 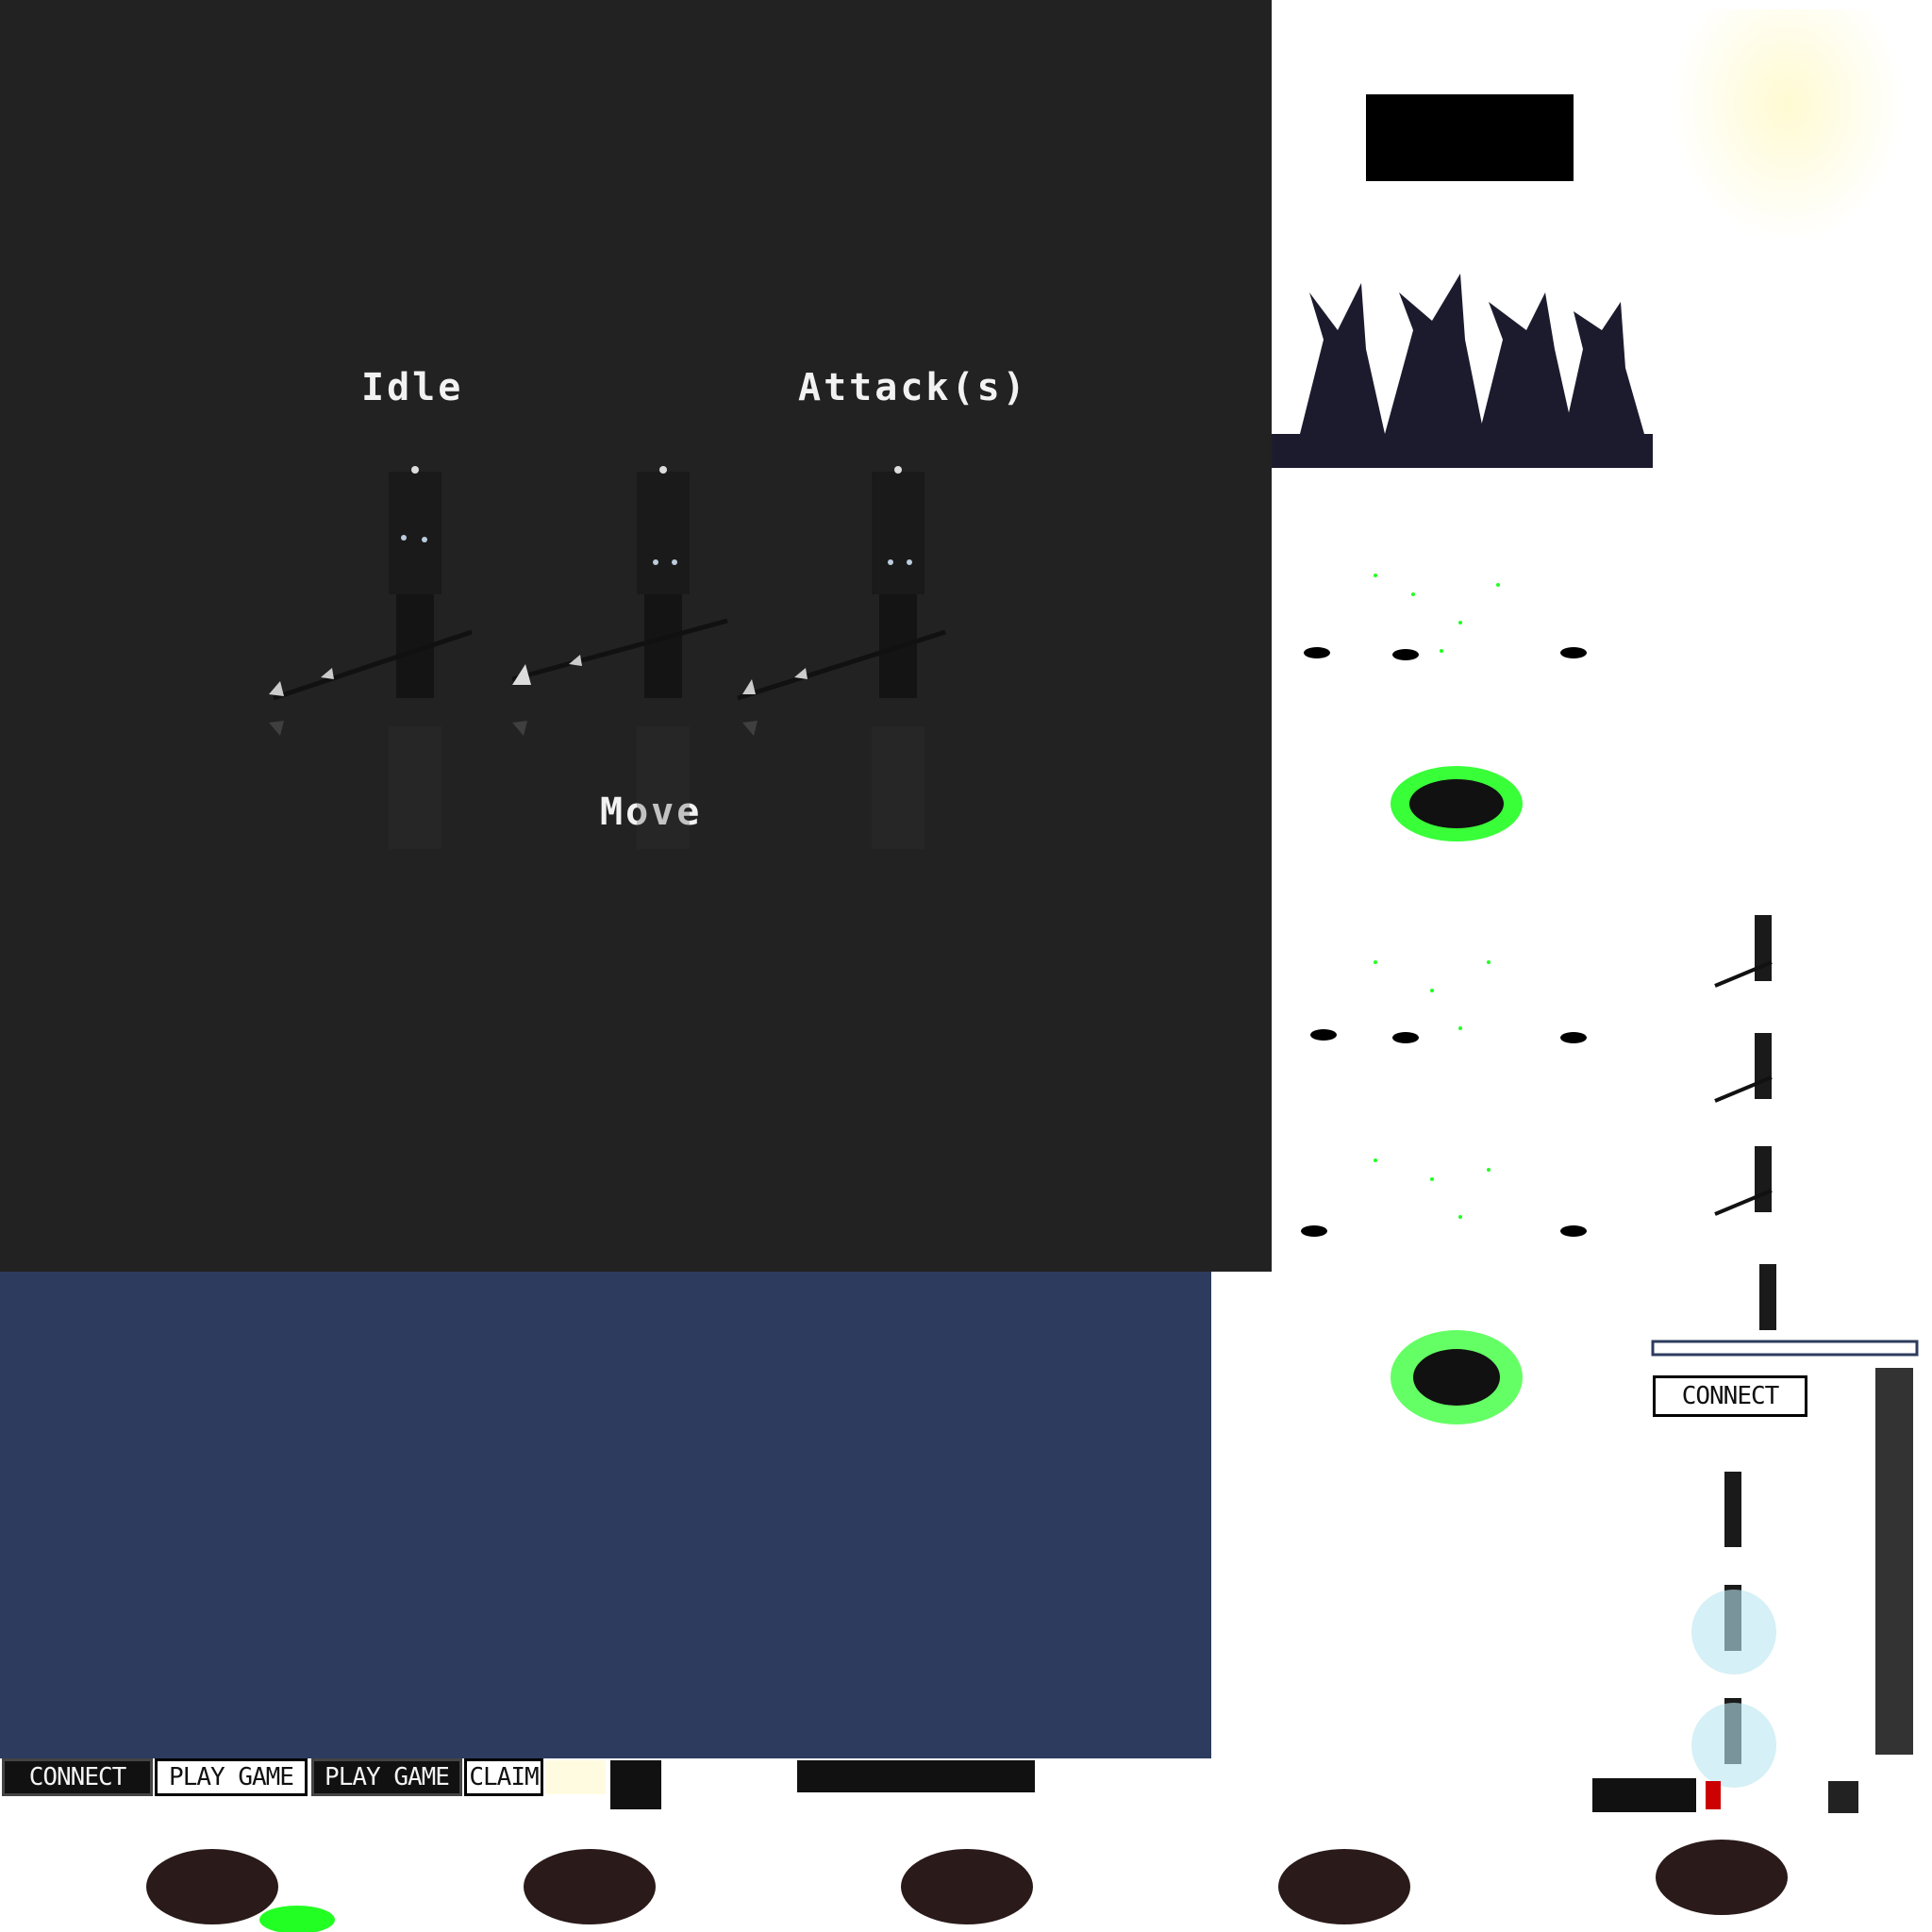 What do you see at coordinates (1457, 1095) in the screenshot?
I see `green-splatter-icon` at bounding box center [1457, 1095].